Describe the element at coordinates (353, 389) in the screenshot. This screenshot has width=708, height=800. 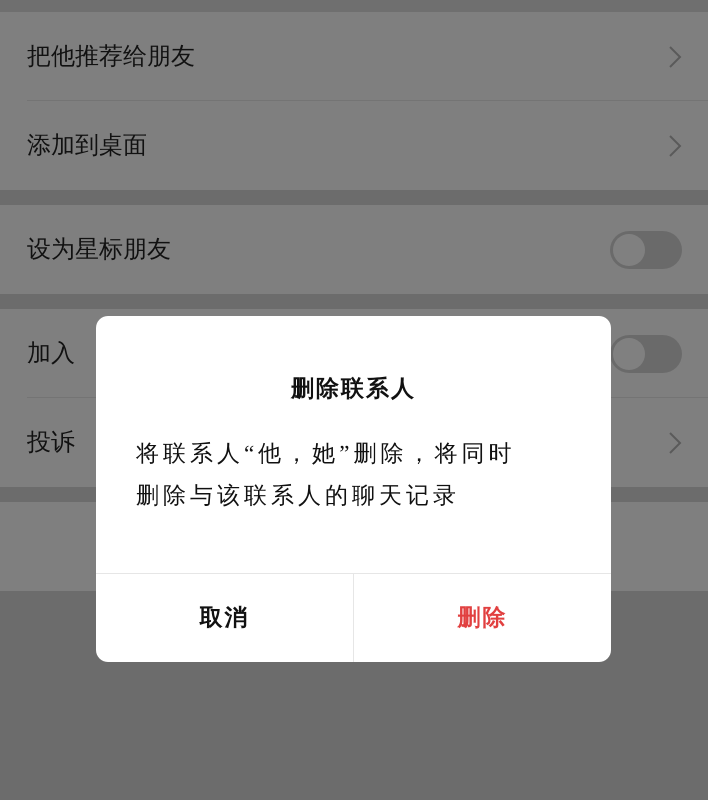
I see `dialog-title: 删除联系人` at that location.